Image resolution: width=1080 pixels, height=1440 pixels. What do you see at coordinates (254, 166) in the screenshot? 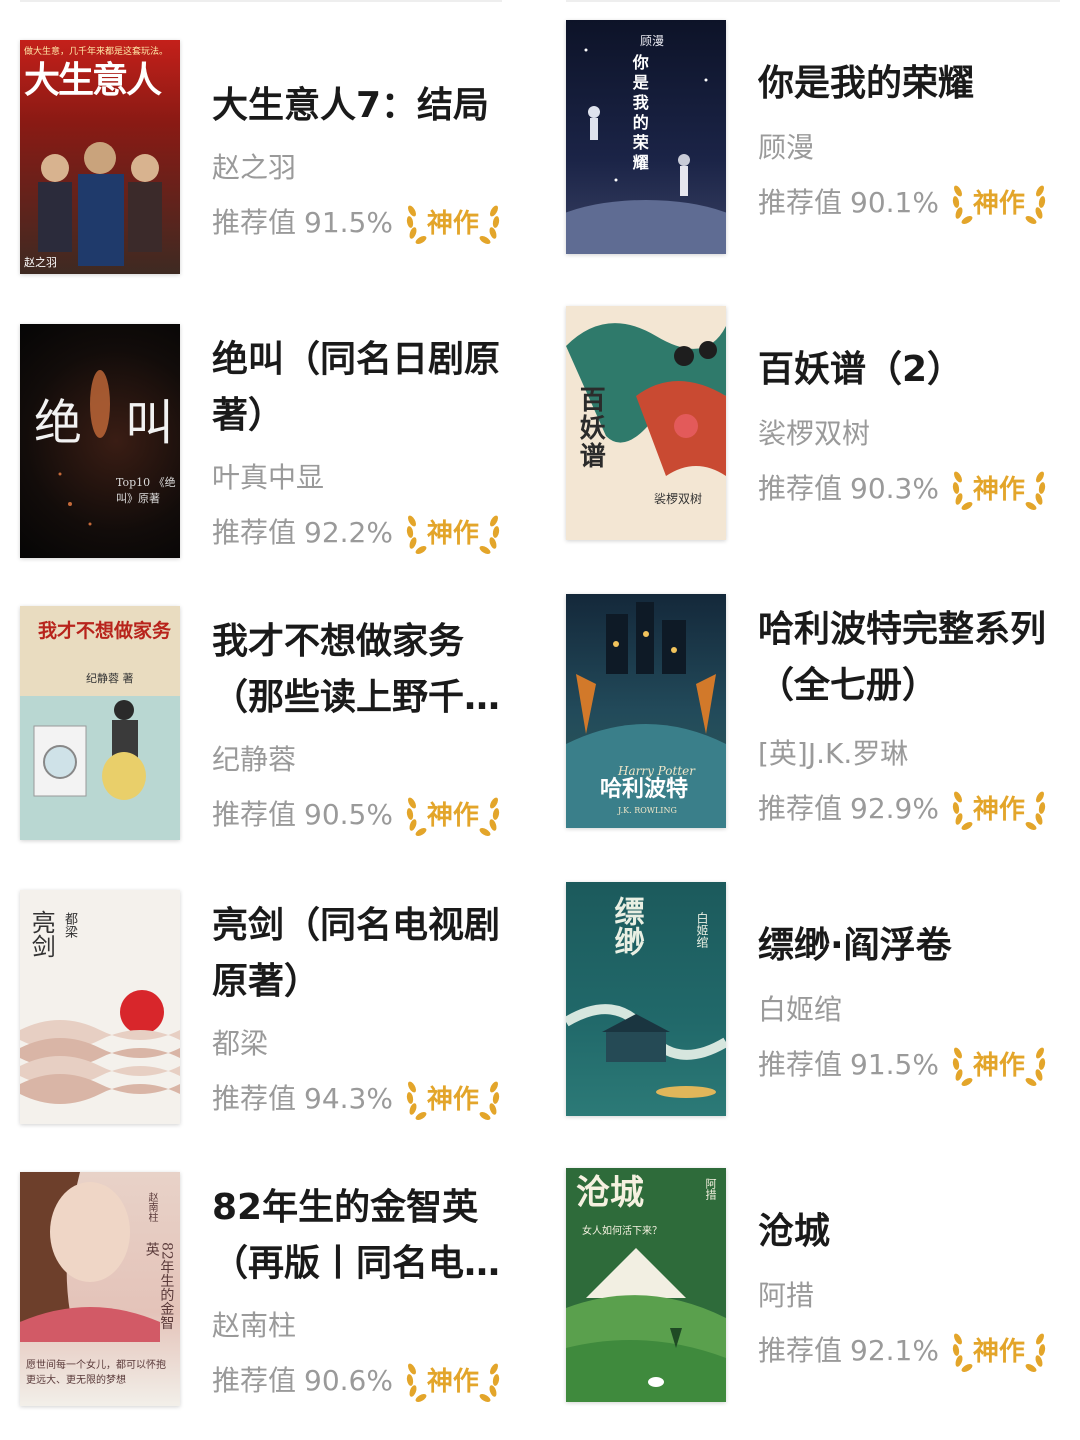
I see `book-author: 赵之羽` at bounding box center [254, 166].